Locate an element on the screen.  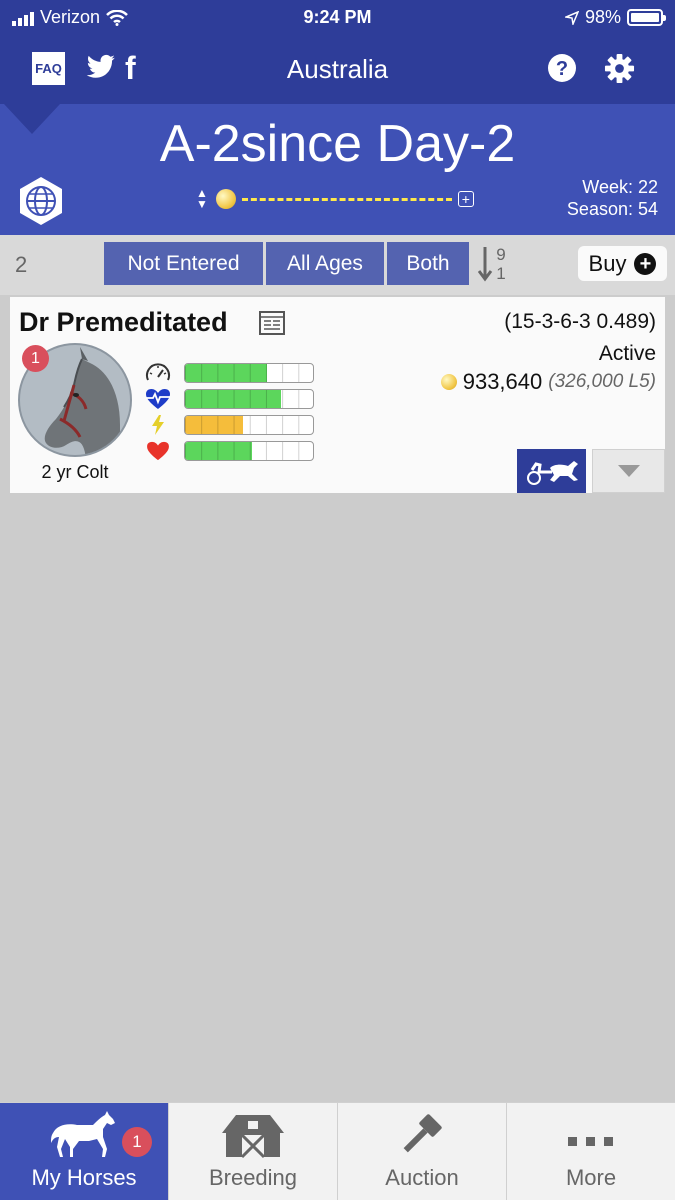
tab-bar: 1 My Horses Breeding Auction More is located at coordinates (337, 1151).